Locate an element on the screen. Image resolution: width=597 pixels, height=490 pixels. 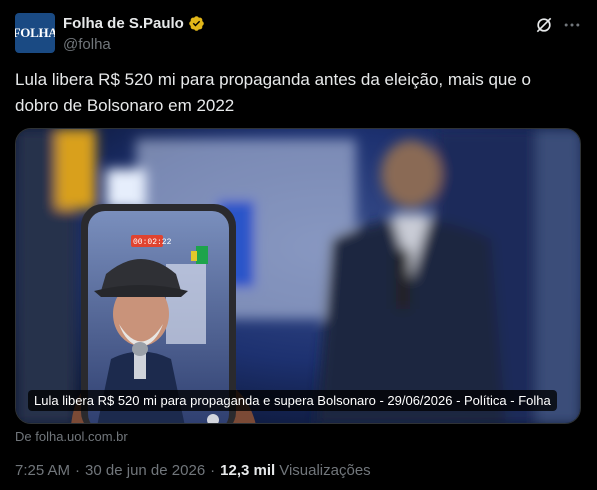
avatar-logo-text: FOLHA is located at coordinates (35, 32).